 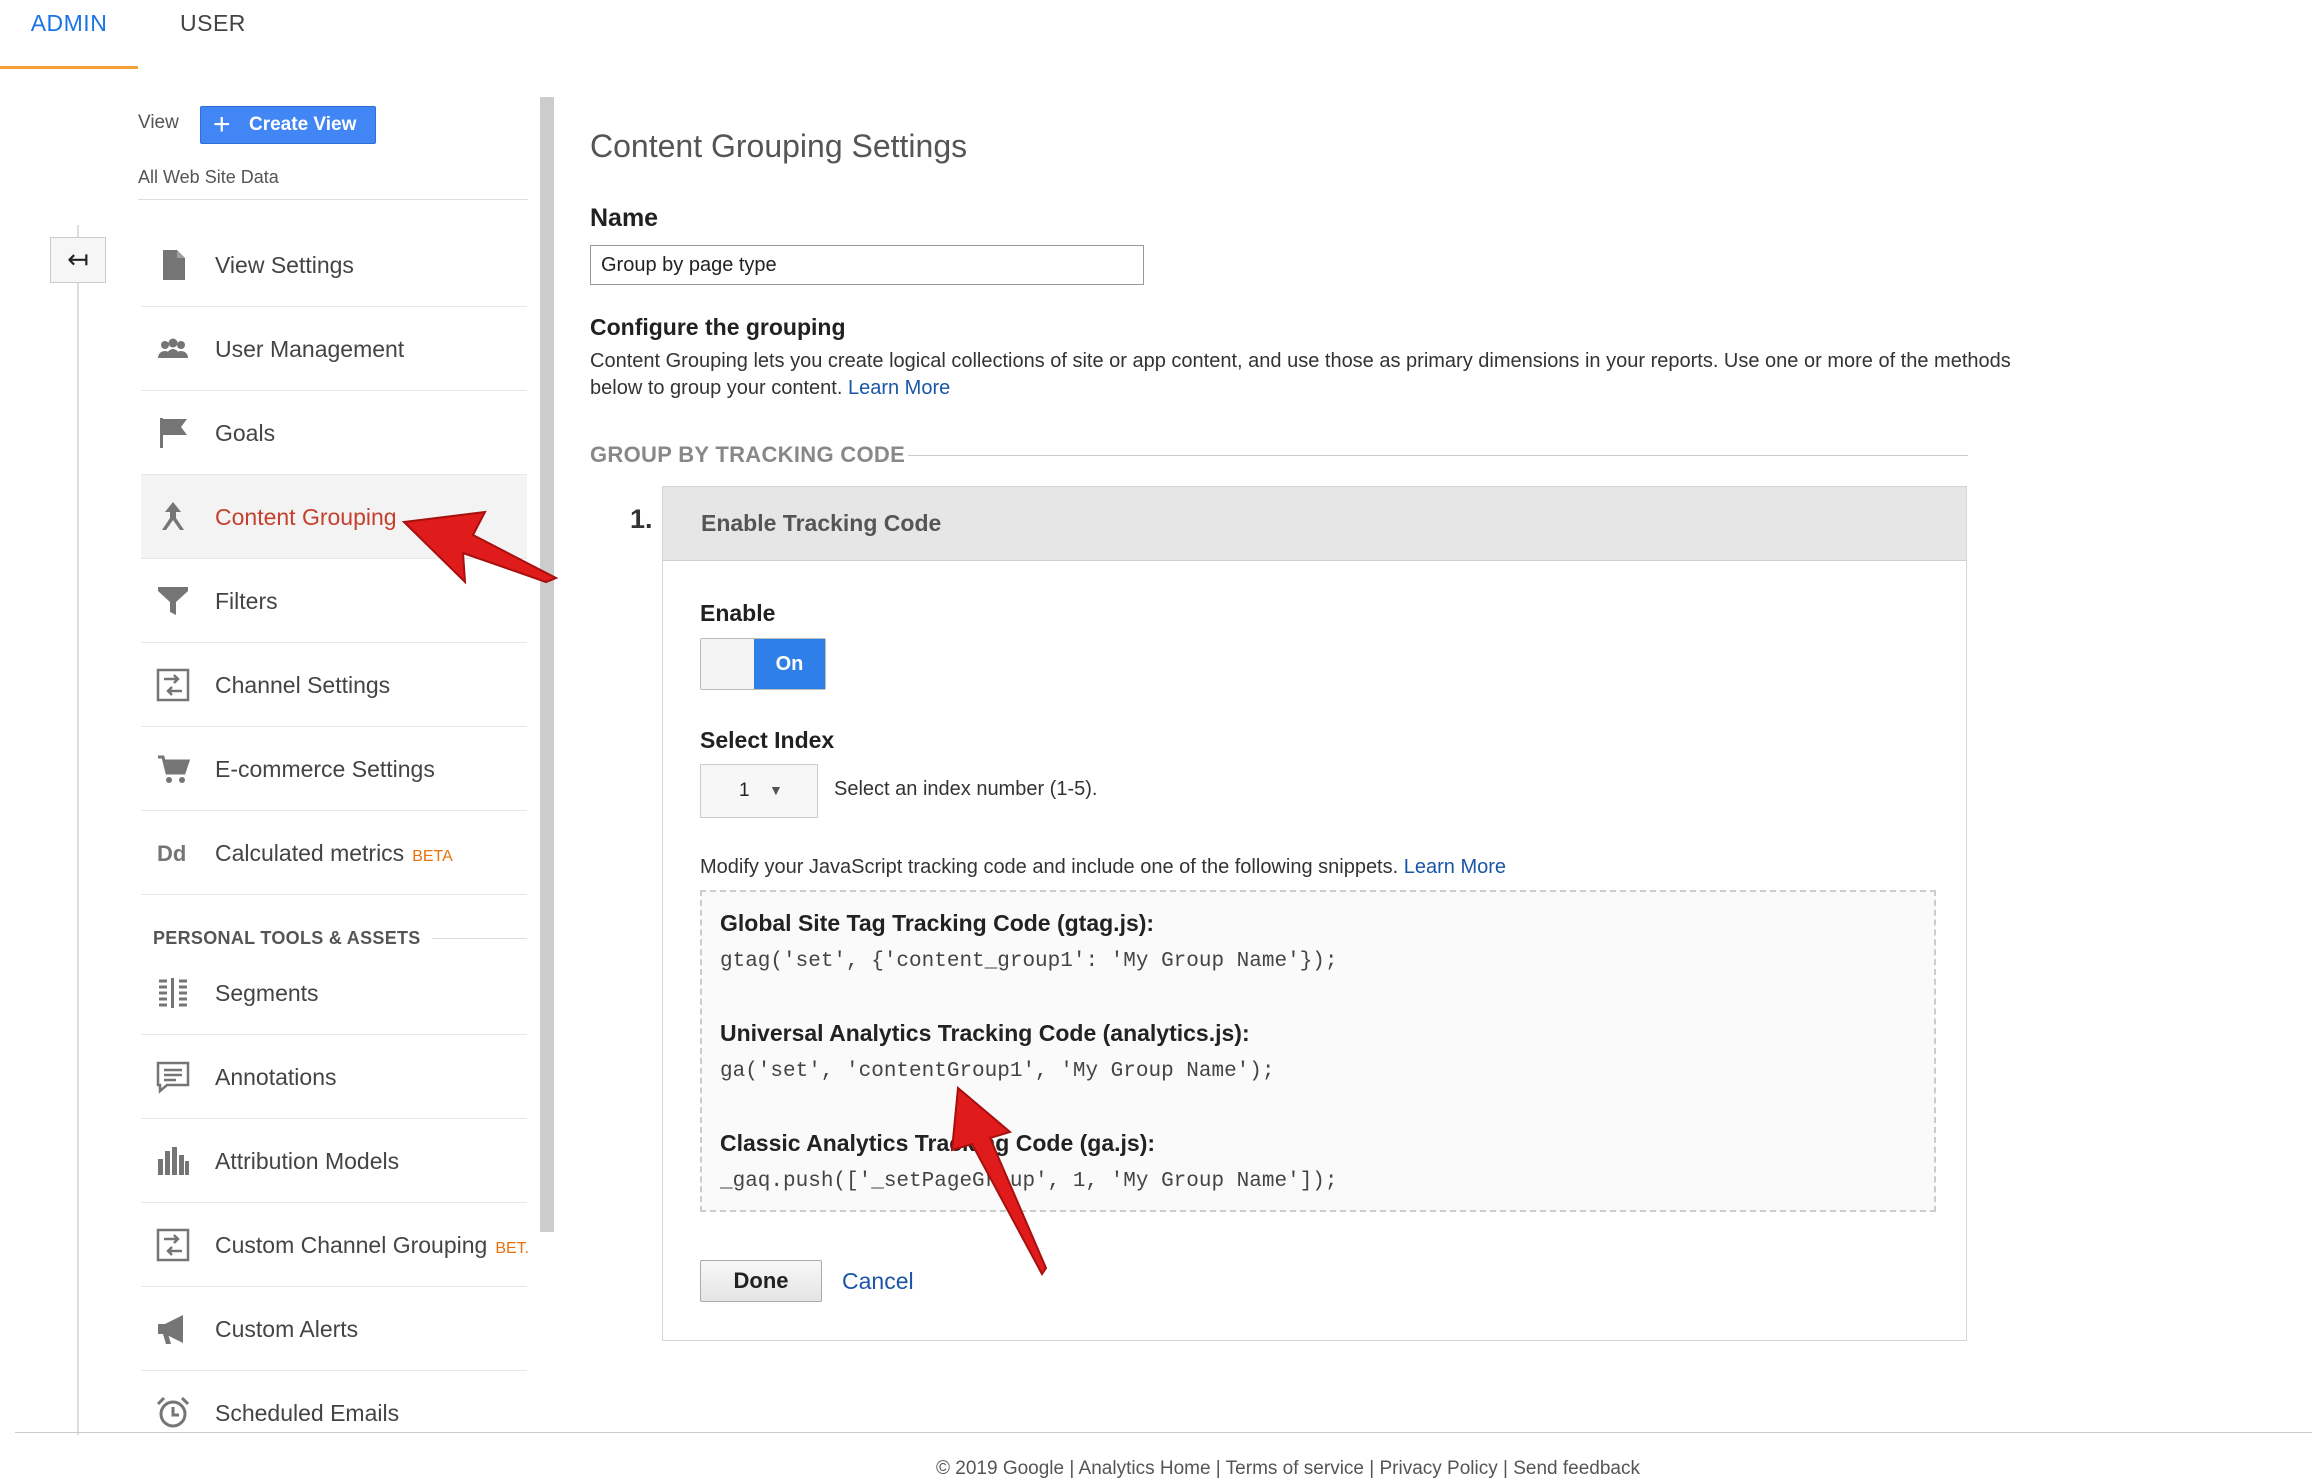 I want to click on annotation-arrows-overlay, so click(x=724, y=893).